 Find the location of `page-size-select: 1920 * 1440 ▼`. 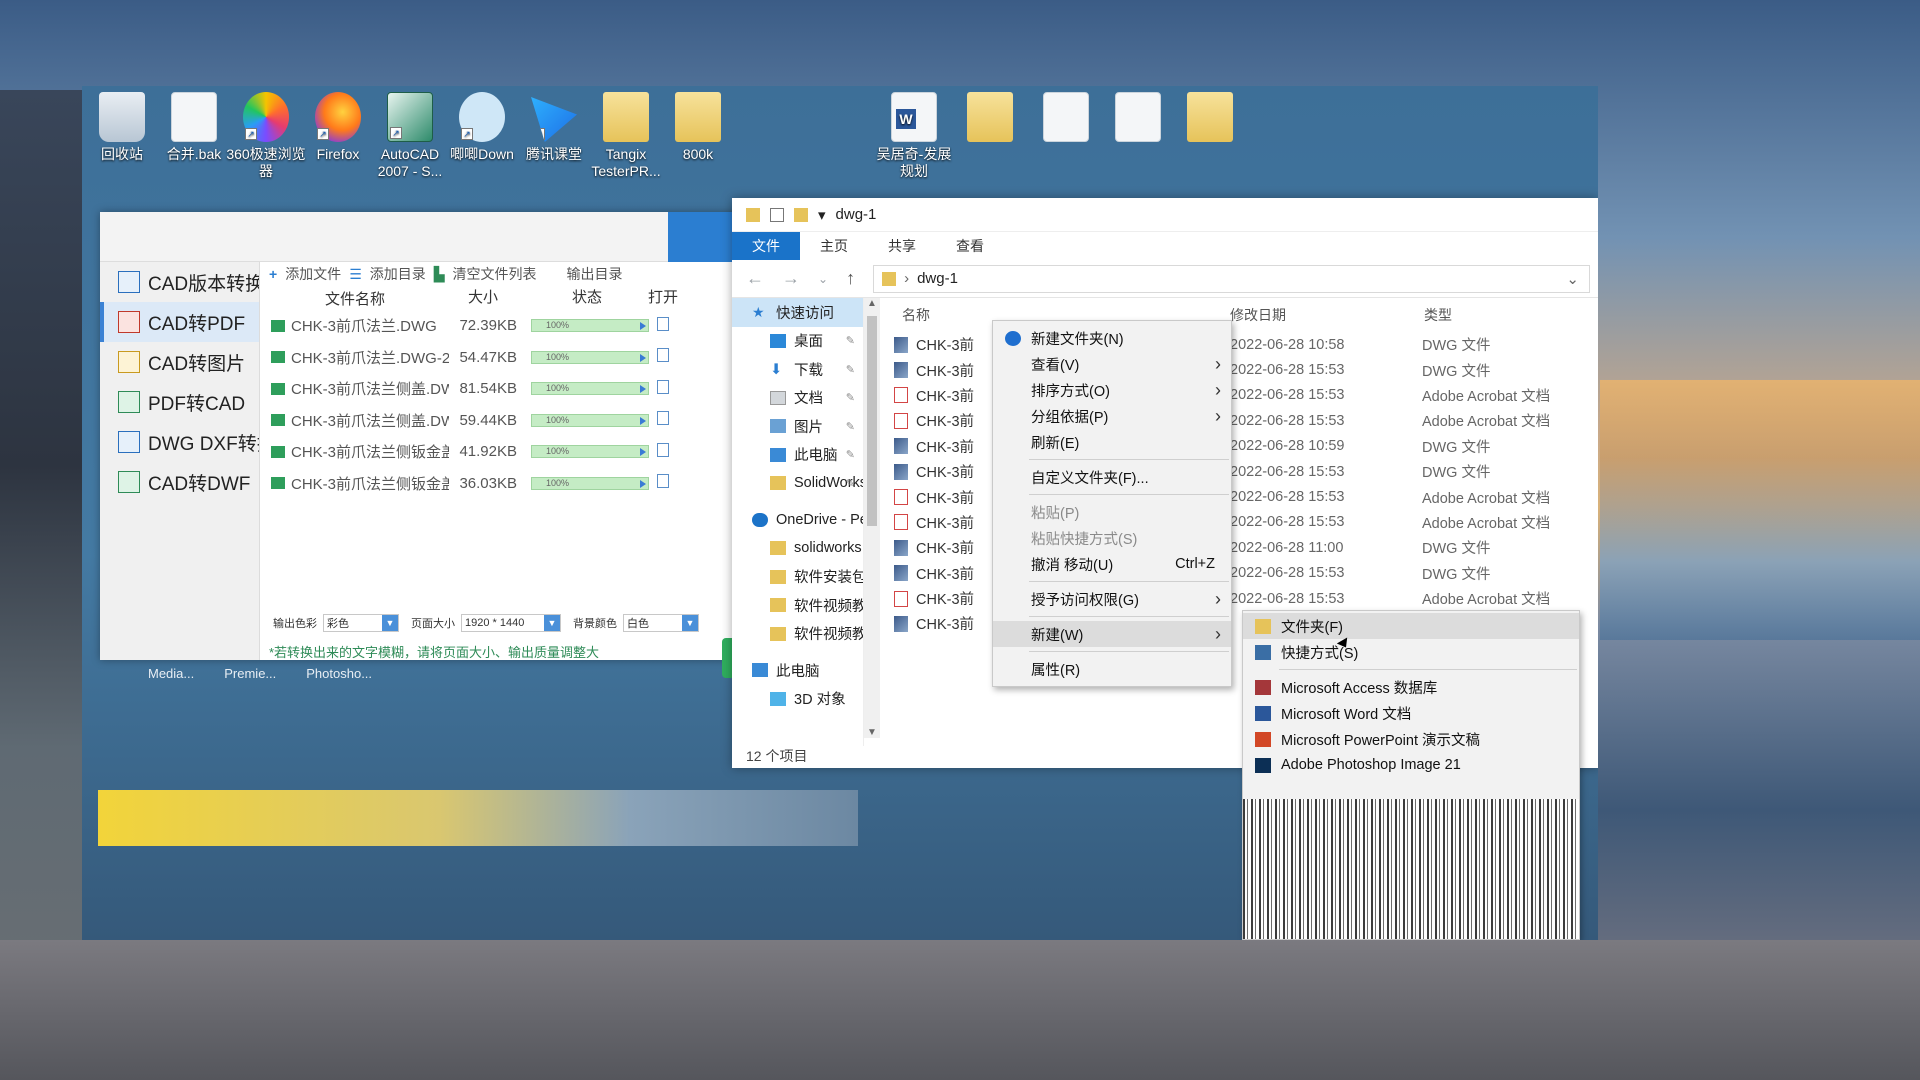

page-size-select: 1920 * 1440 ▼ is located at coordinates (511, 623).